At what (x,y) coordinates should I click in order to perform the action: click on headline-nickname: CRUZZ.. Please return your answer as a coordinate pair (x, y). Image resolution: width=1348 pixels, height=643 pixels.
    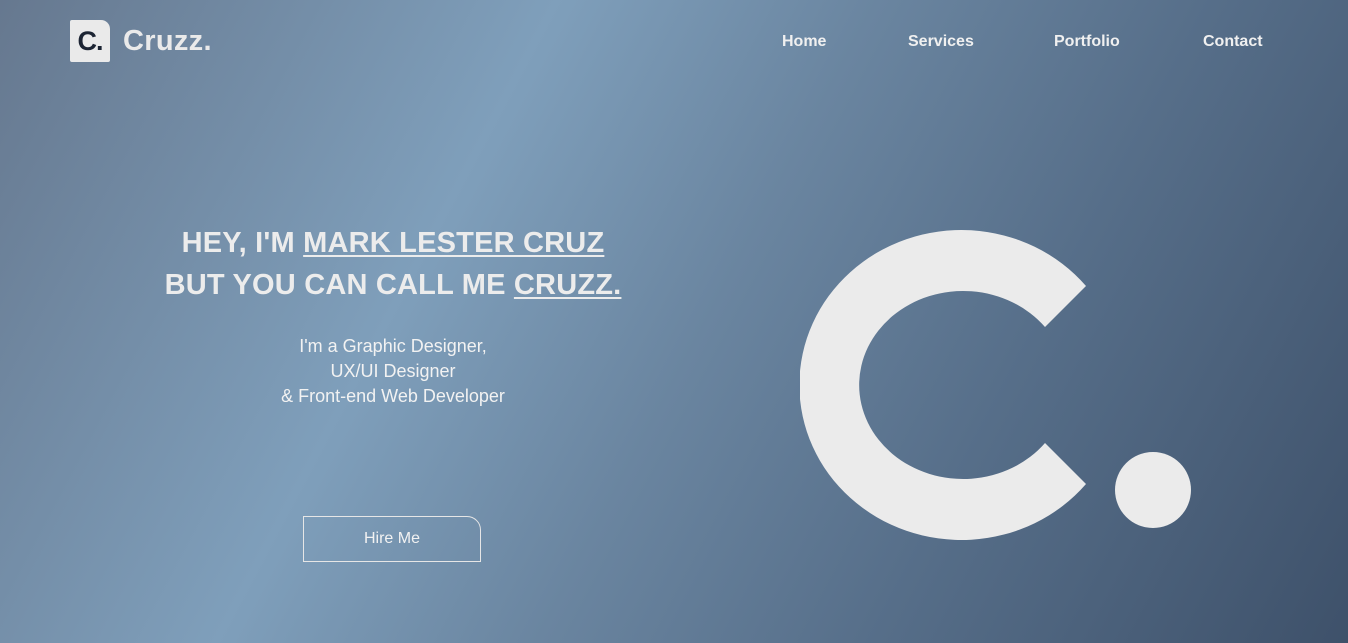
    Looking at the image, I should click on (567, 285).